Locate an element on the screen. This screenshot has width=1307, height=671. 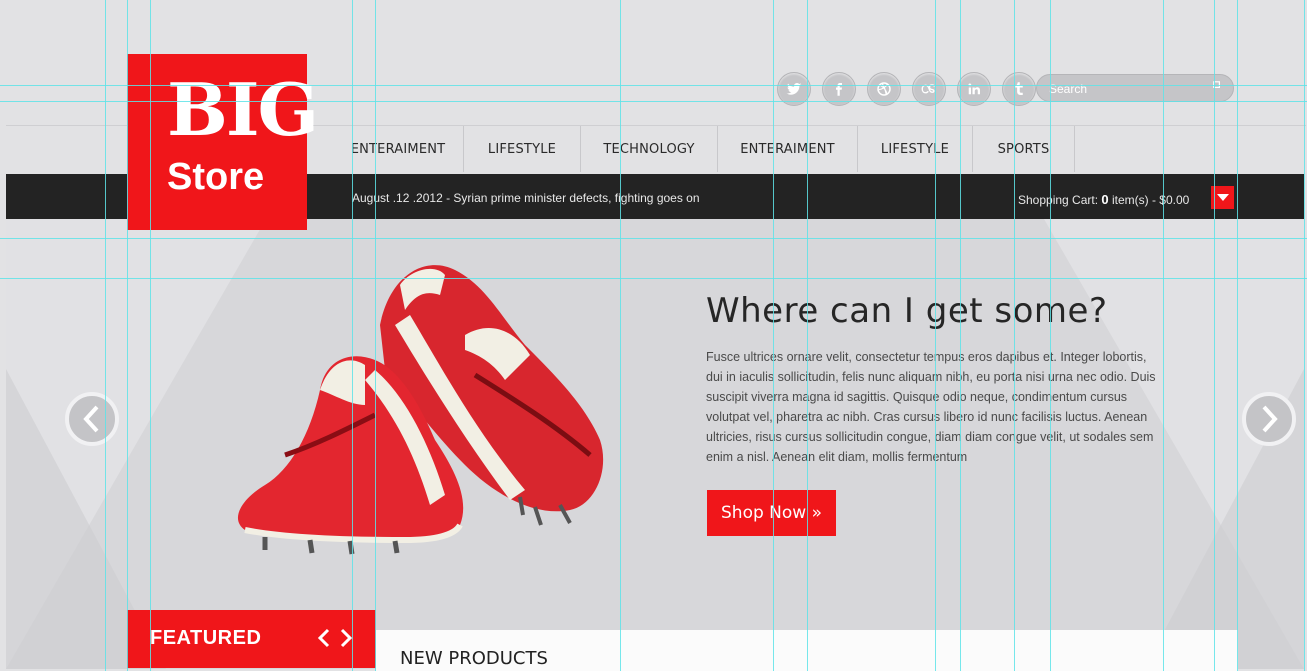
chevron-down-icon is located at coordinates (1222, 197).